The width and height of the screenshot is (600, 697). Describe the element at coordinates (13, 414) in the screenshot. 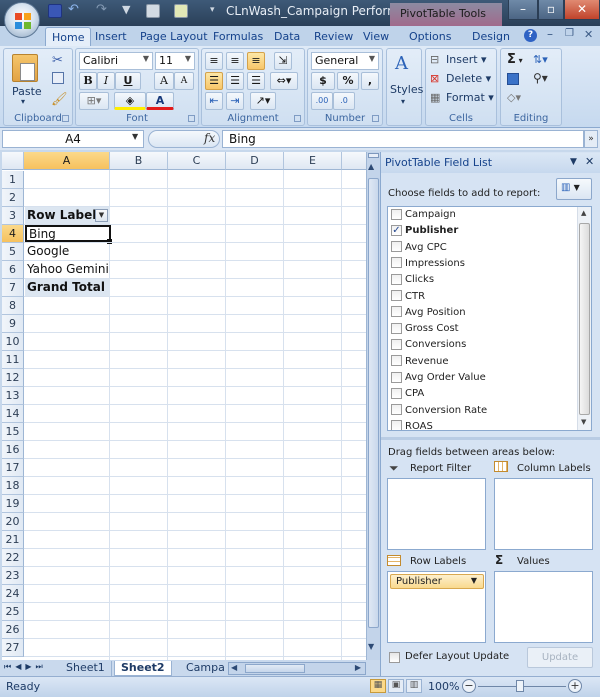

I see `row-header-14: 14` at that location.